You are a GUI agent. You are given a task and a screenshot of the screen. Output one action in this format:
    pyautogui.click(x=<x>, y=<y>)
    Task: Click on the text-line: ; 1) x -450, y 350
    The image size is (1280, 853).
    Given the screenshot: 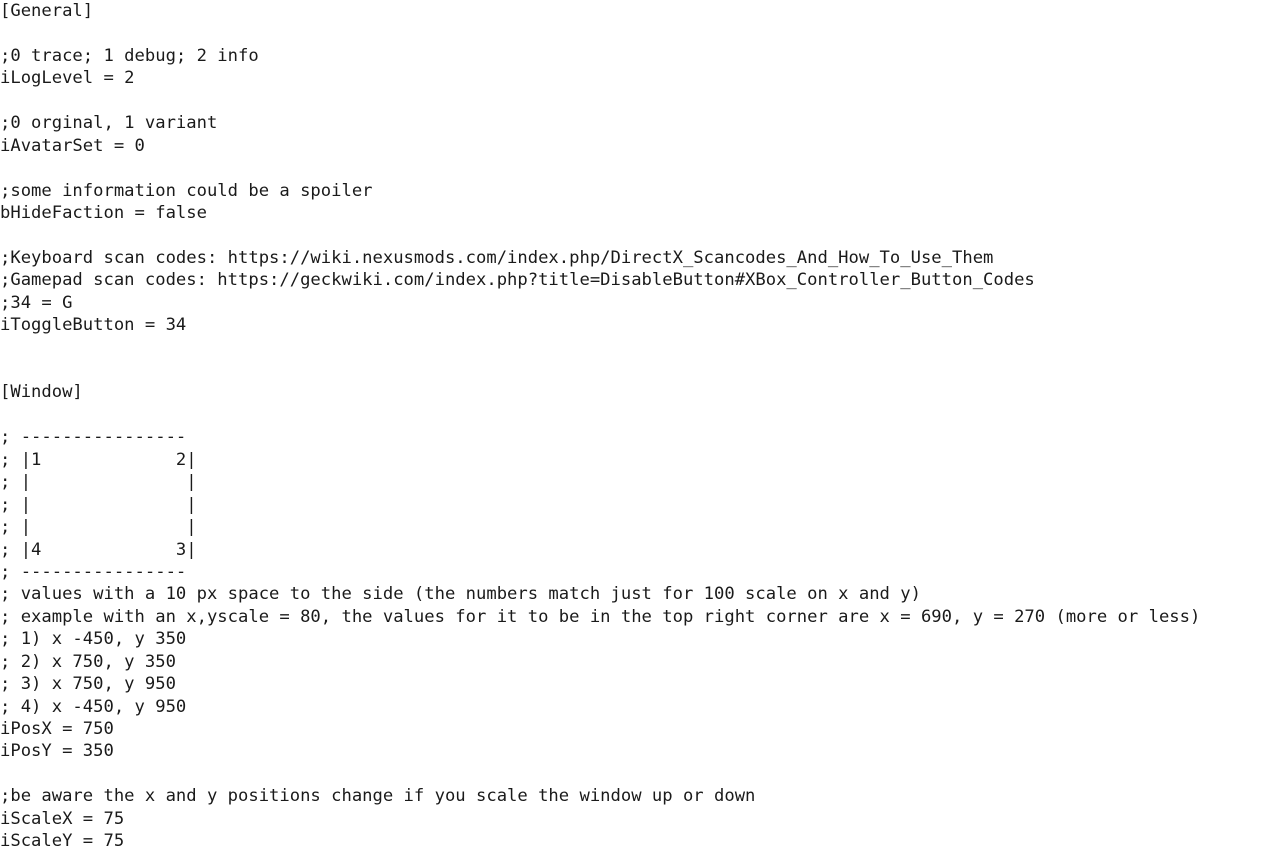 What is the action you would take?
    pyautogui.click(x=93, y=639)
    